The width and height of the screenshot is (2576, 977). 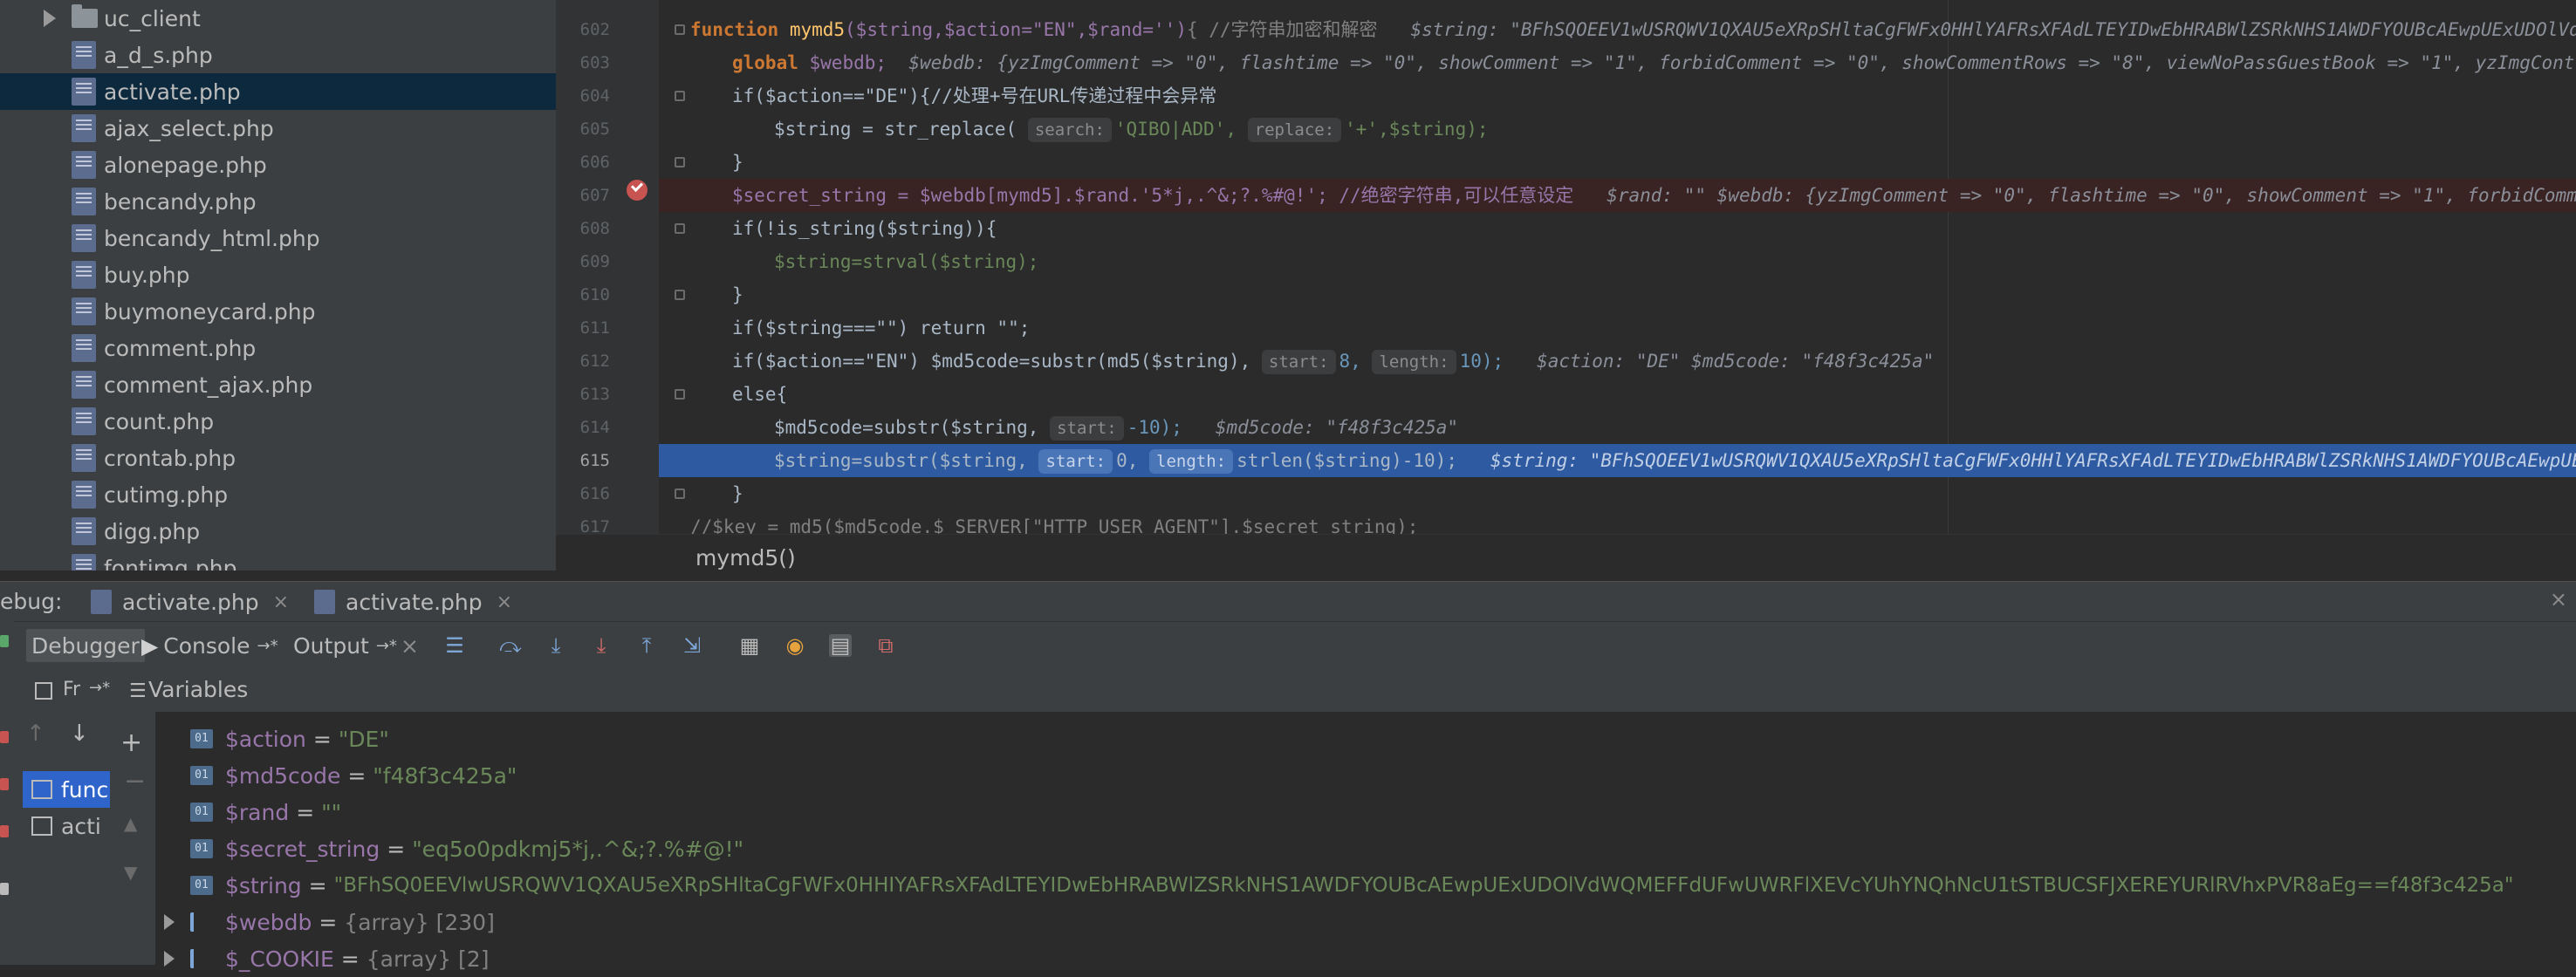 What do you see at coordinates (356, 645) in the screenshot?
I see `tab-output: Output →* ×` at bounding box center [356, 645].